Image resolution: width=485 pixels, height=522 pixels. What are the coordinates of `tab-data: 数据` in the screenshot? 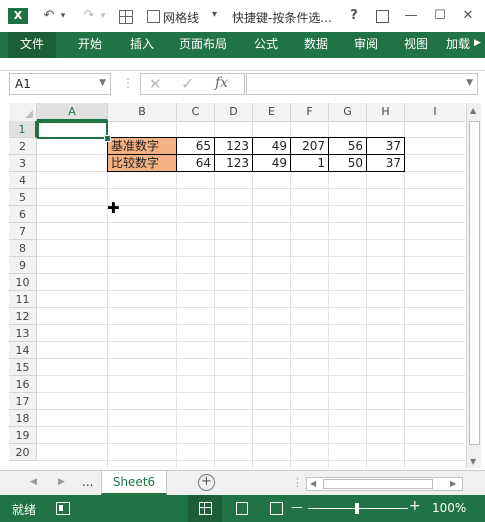 It's located at (316, 45).